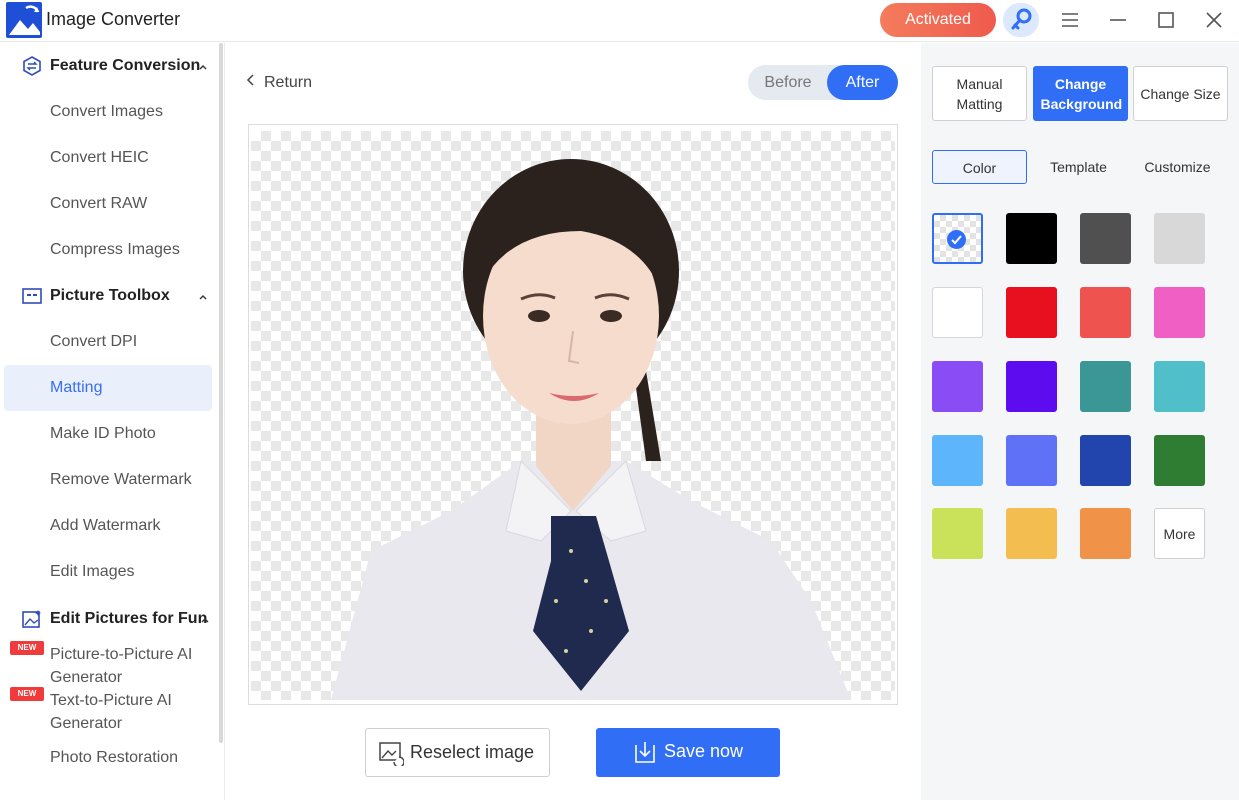  What do you see at coordinates (130, 712) in the screenshot?
I see `sidebar-item-text-to-picture-ai-generator: Text-to-Picture AI Generator` at bounding box center [130, 712].